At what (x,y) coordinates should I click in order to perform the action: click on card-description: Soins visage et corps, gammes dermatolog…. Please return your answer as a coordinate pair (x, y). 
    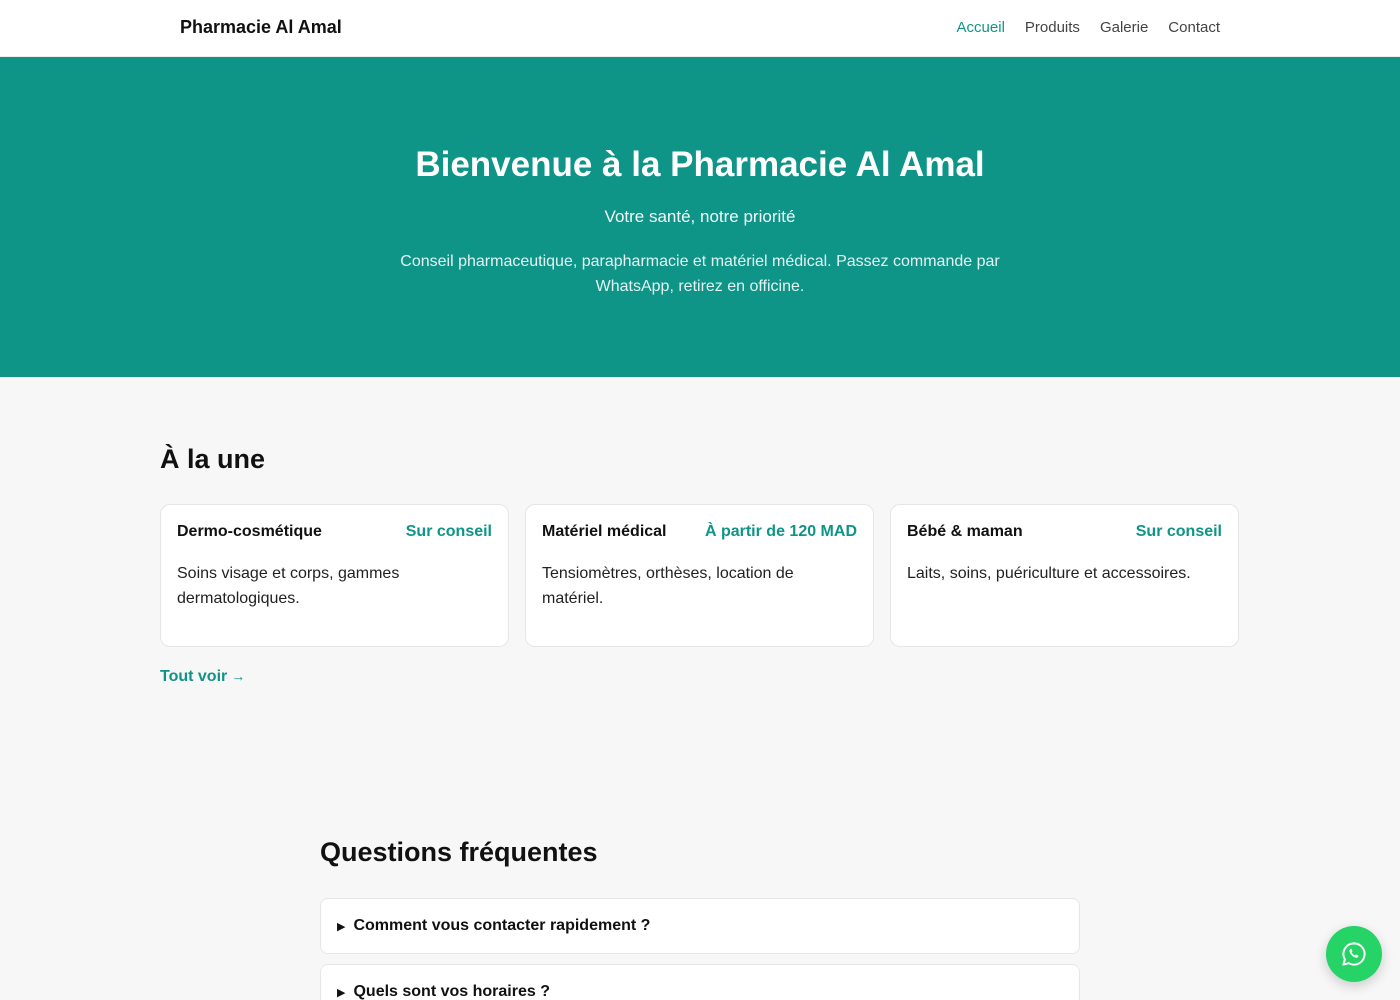
    Looking at the image, I should click on (288, 586).